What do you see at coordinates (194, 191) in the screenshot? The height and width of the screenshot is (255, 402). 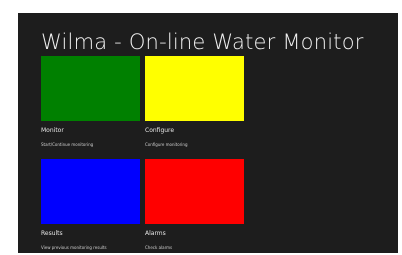 I see `alarms-tile` at bounding box center [194, 191].